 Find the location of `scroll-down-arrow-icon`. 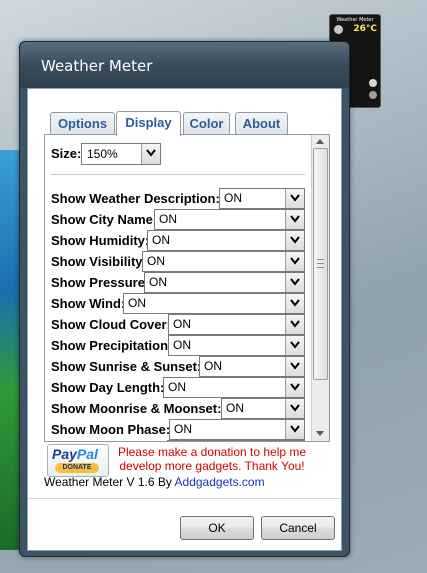

scroll-down-arrow-icon is located at coordinates (320, 434).